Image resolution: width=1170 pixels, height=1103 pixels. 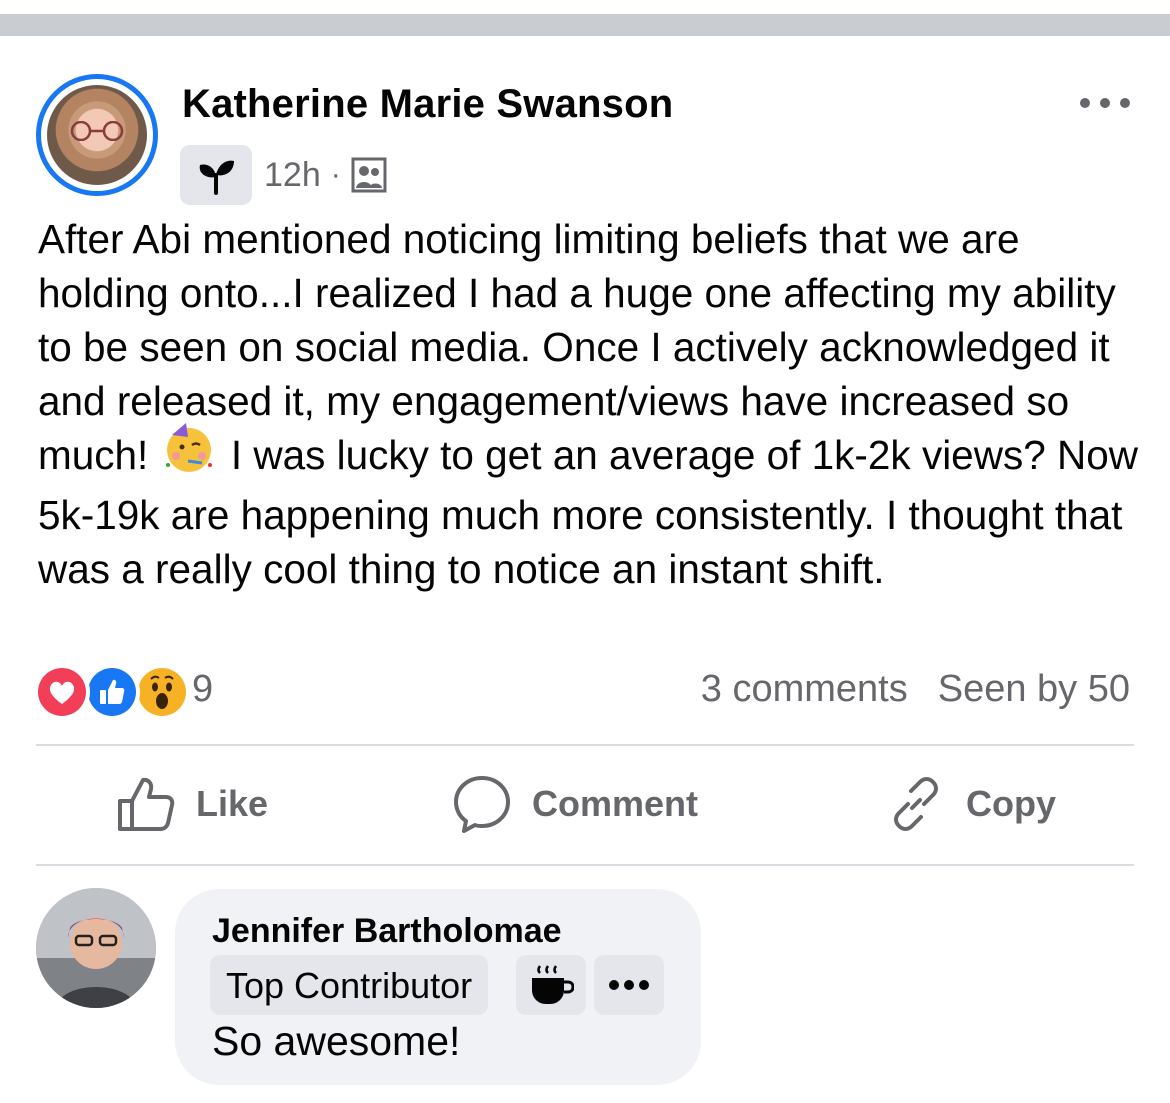 What do you see at coordinates (232, 803) in the screenshot?
I see `like-label: Like` at bounding box center [232, 803].